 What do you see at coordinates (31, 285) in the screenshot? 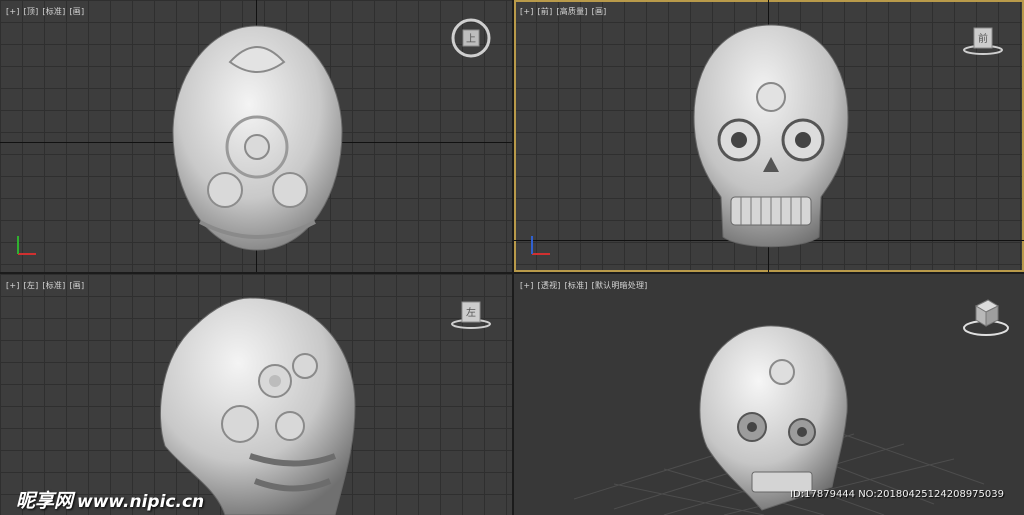
I see `viewport-view-label: [左]` at bounding box center [31, 285].